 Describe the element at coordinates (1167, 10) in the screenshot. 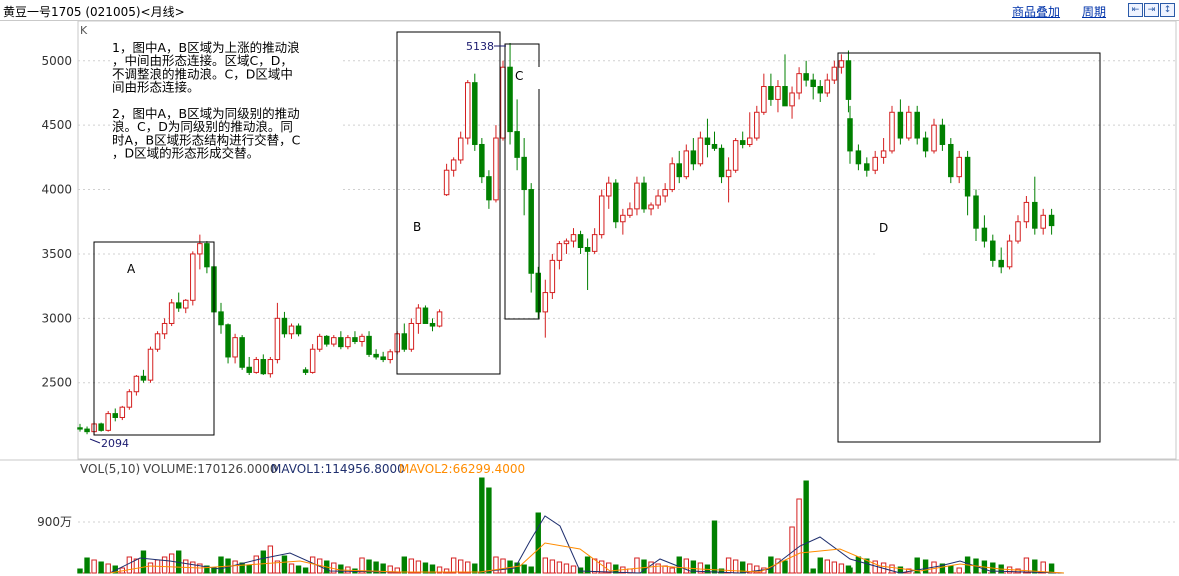

I see `nav-zoom-button: ↕` at that location.